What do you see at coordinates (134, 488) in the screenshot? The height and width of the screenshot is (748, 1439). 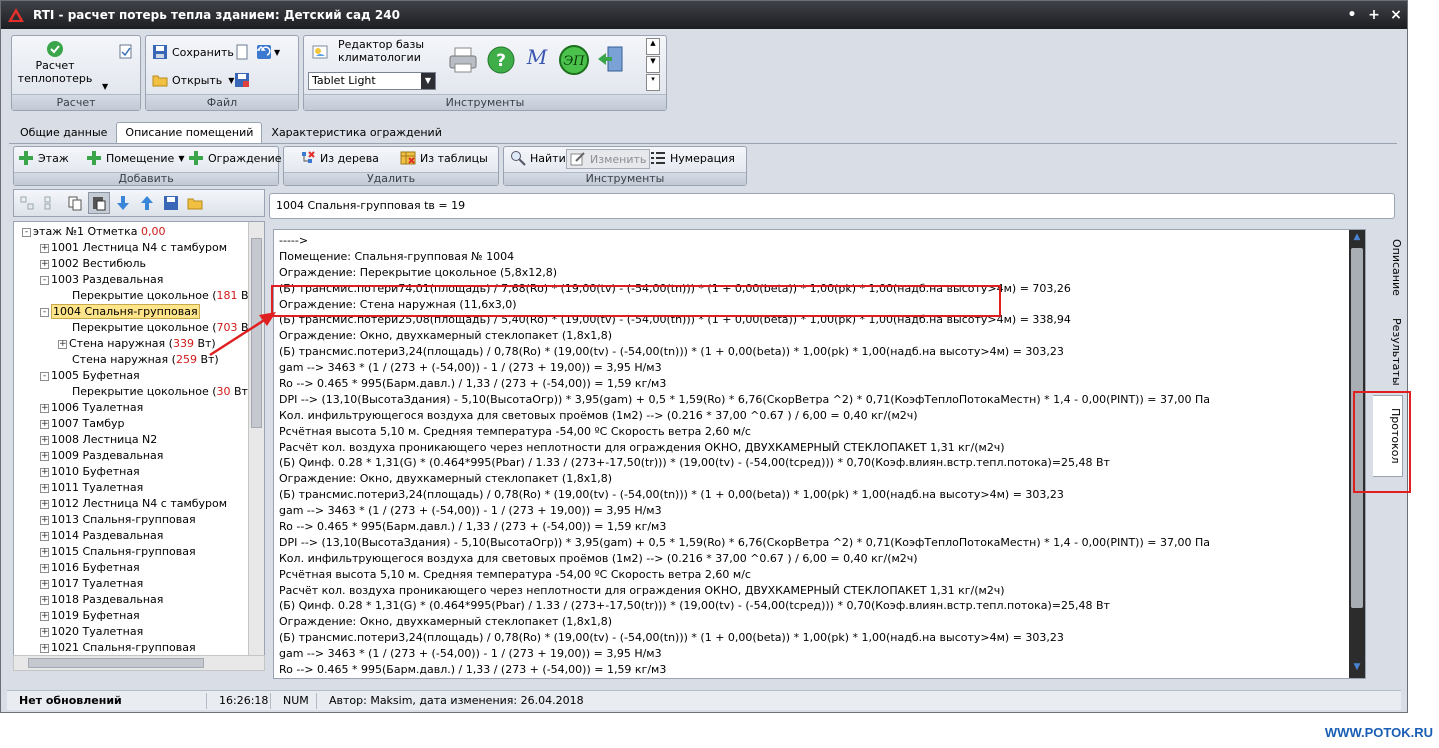 I see `tree-item: +1011 Туалетная` at bounding box center [134, 488].